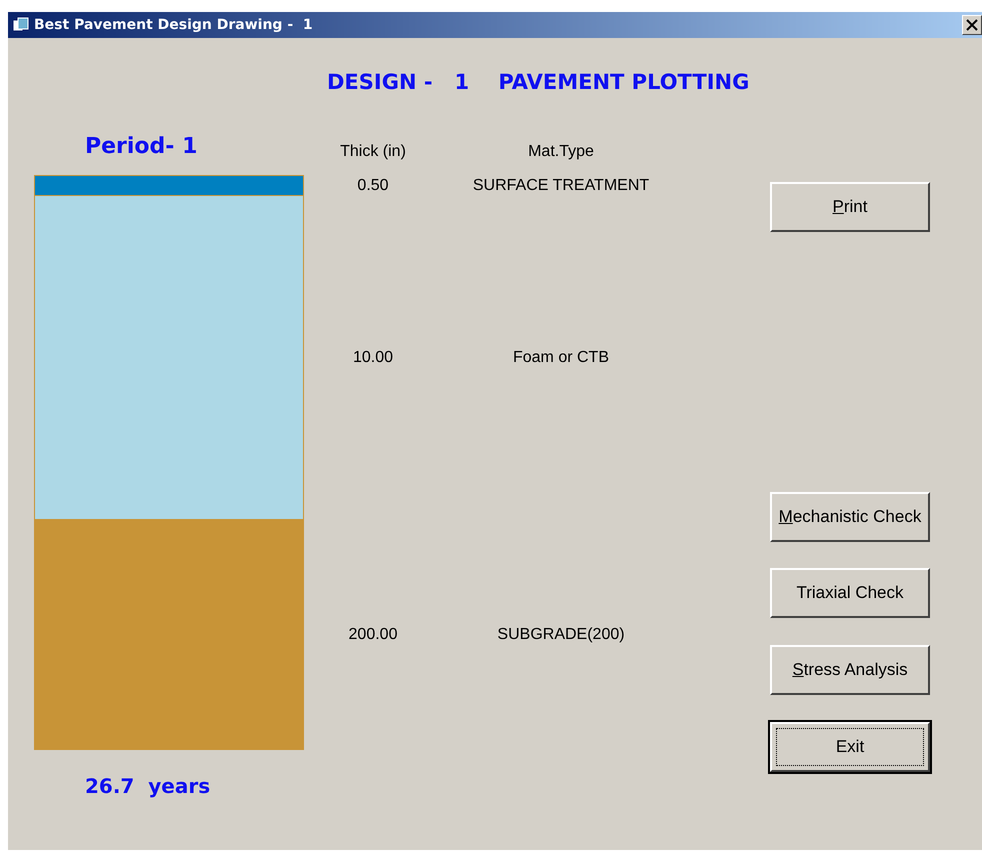  I want to click on page-heading: DESIGN - 1 PAVEMENT PLOTTING, so click(538, 82).